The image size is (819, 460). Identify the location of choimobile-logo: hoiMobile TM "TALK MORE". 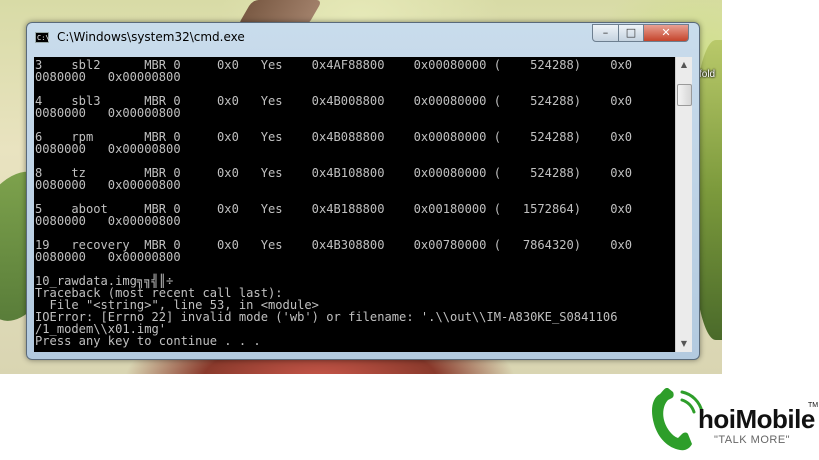
(733, 422).